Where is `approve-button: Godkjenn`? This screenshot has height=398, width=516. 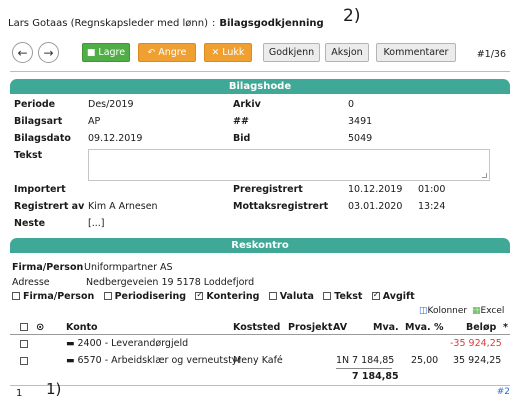
approve-button: Godkjenn is located at coordinates (291, 52).